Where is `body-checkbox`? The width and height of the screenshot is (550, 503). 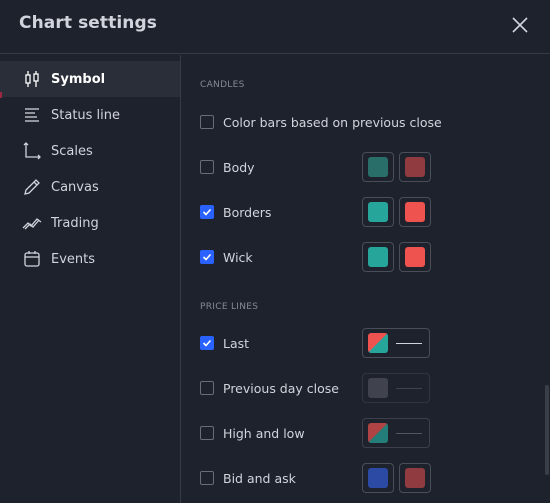 body-checkbox is located at coordinates (207, 167).